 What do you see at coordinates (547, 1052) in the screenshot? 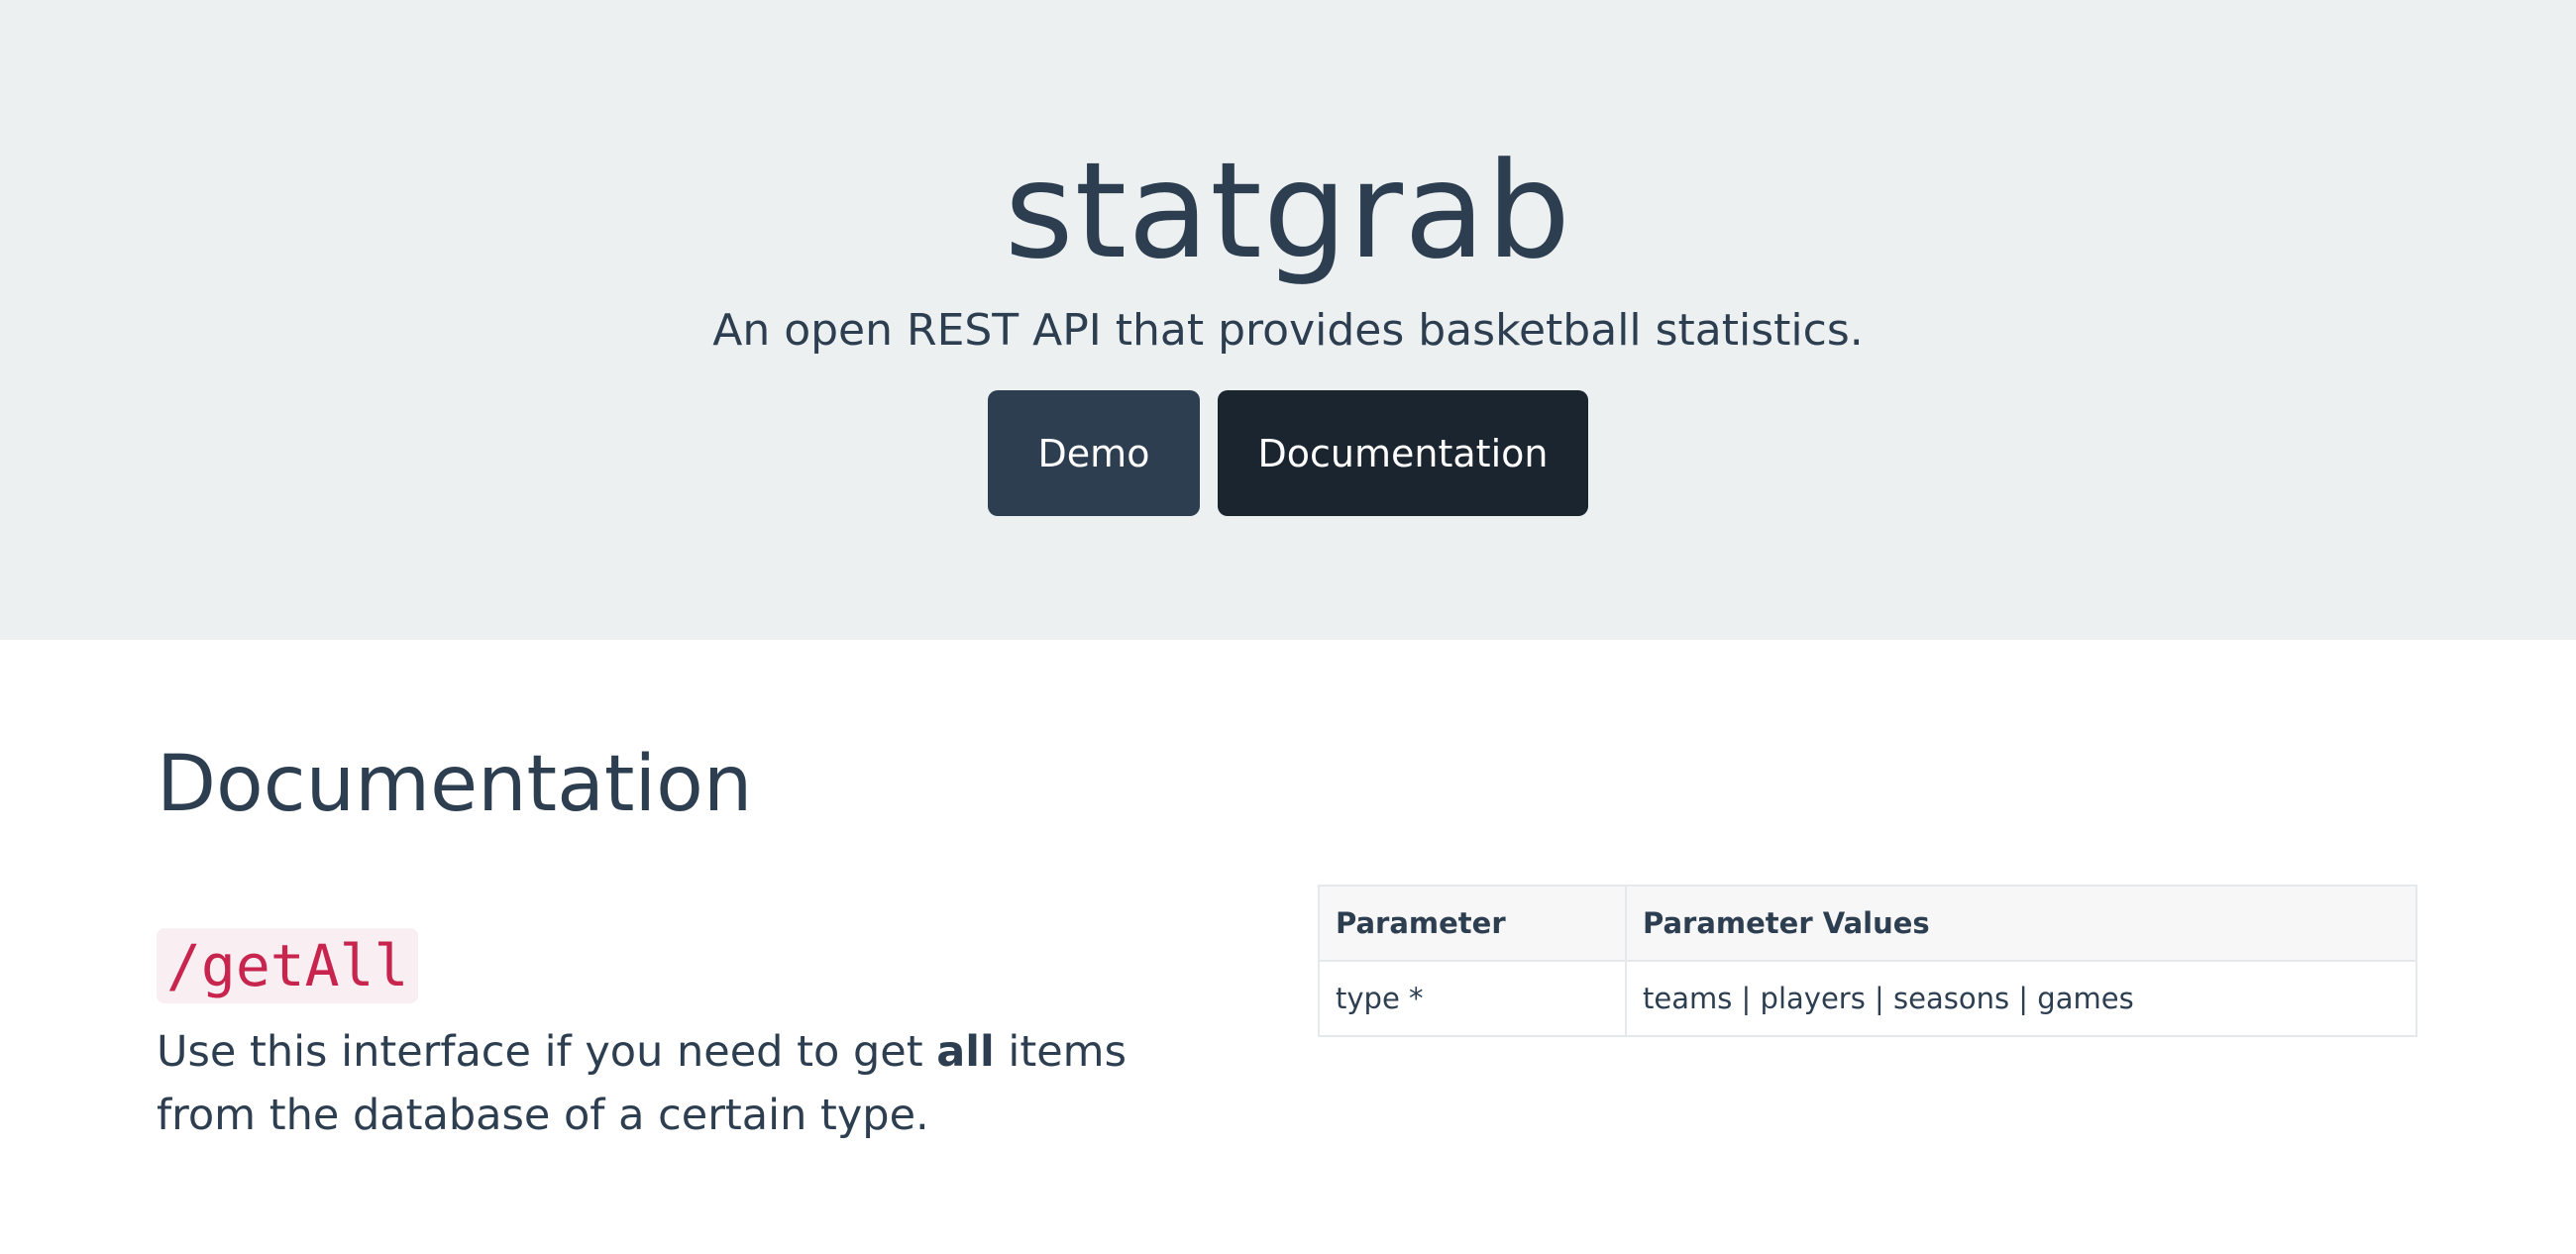
I see `endpoint-description-text: Use this interface if you need to get` at bounding box center [547, 1052].